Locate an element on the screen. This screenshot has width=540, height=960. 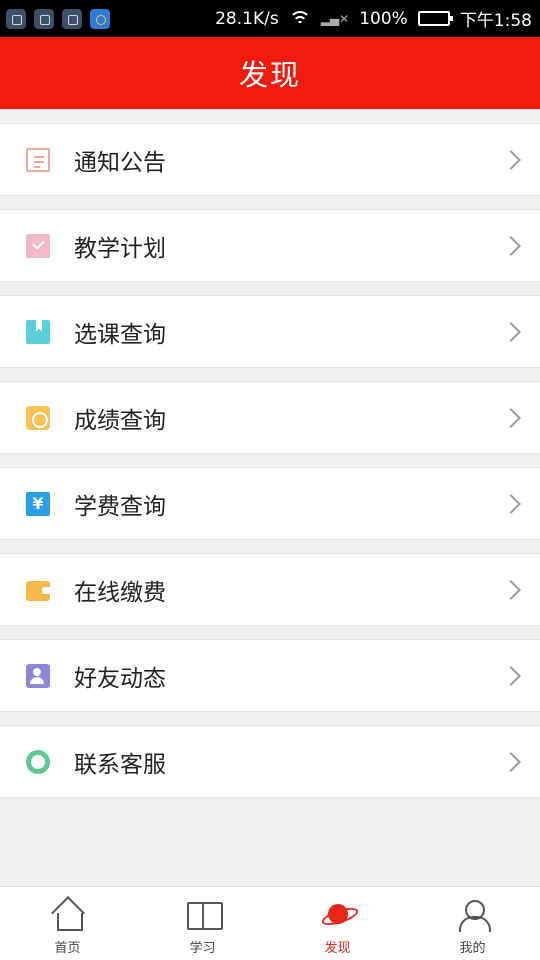
menu-item-friend-updates: 好友动态 is located at coordinates (270, 675).